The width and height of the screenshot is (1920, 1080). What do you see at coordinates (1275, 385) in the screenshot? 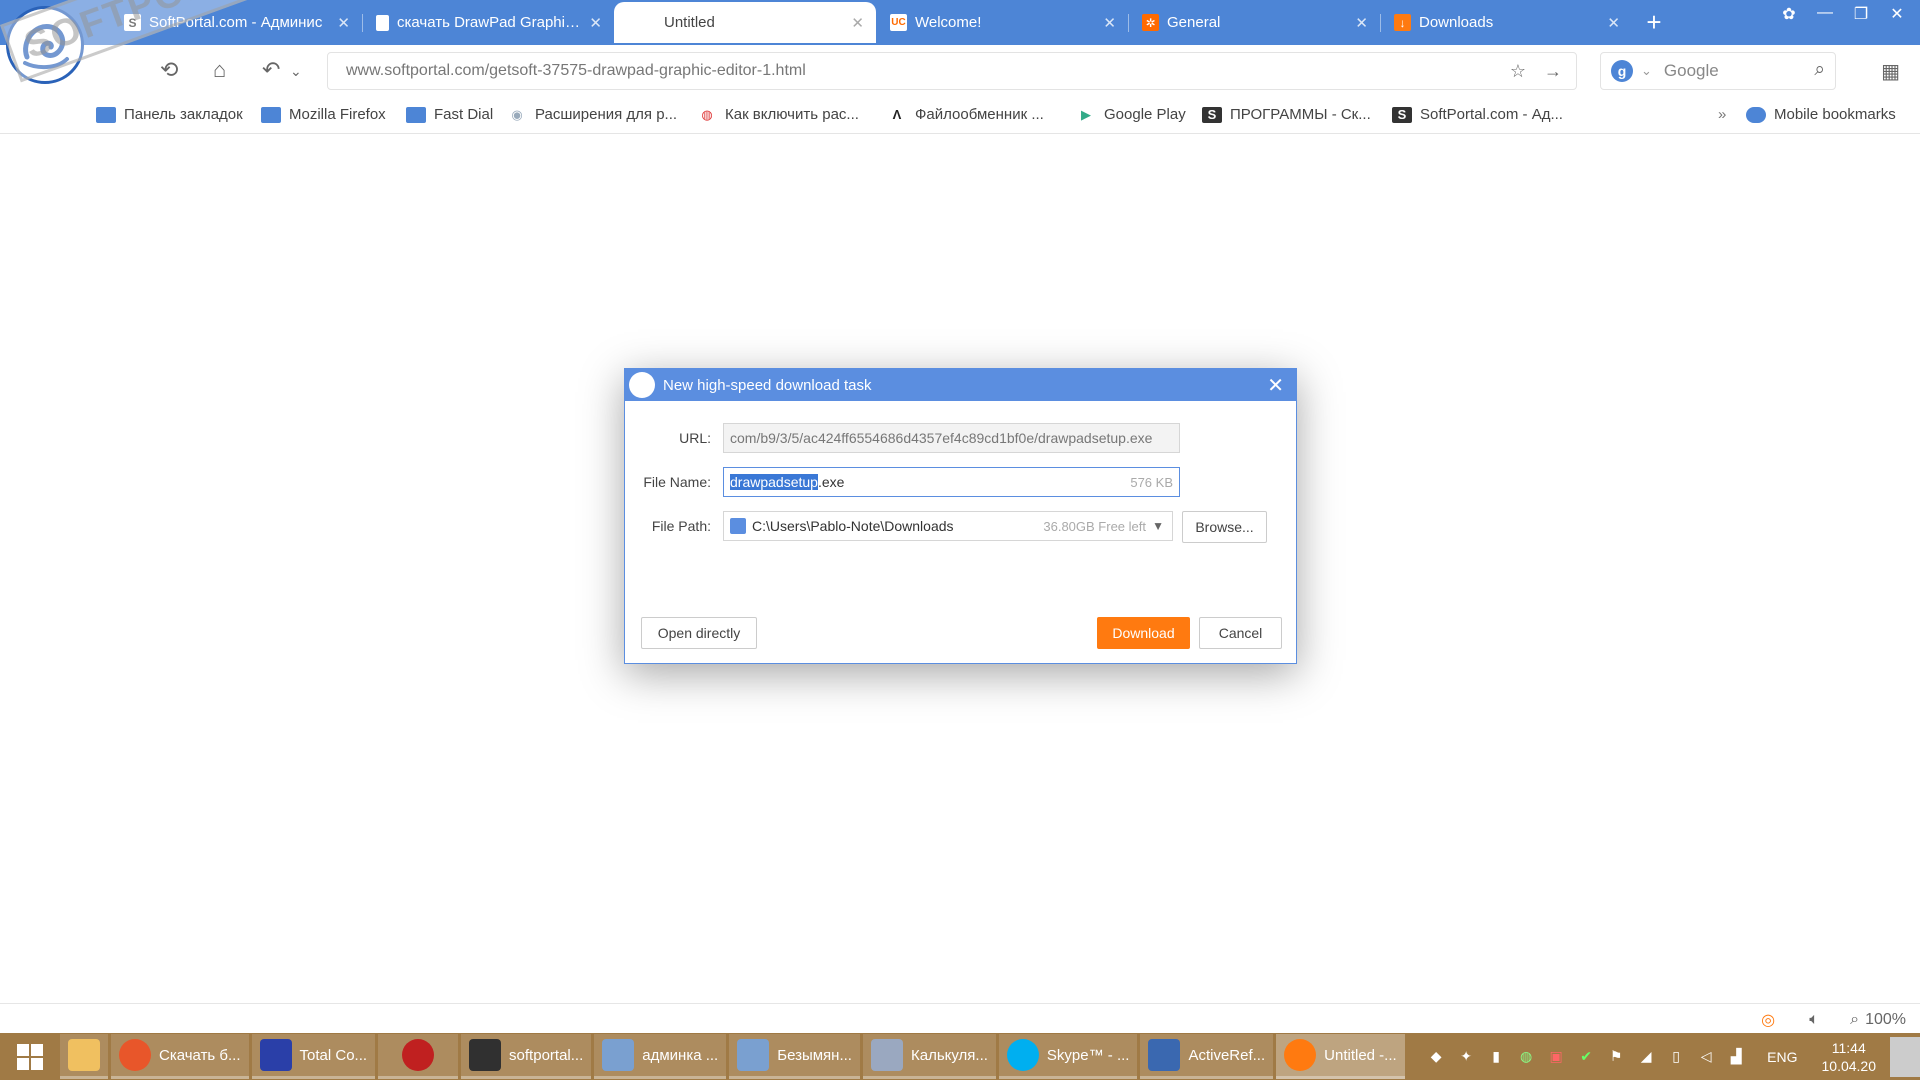
I see `close-icon: ✕` at bounding box center [1275, 385].